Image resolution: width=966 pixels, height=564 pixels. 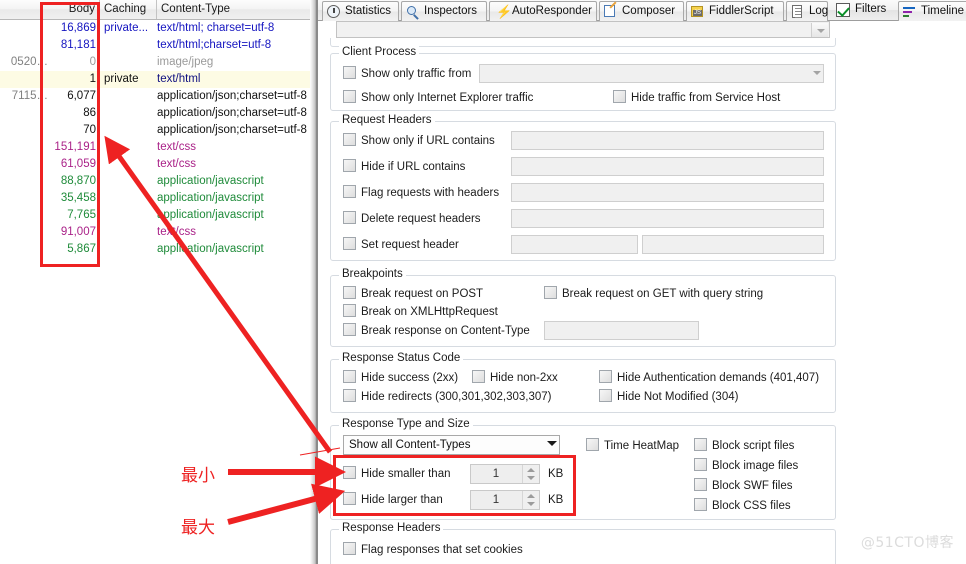 I want to click on checkbox-time-heatmap, so click(x=592, y=444).